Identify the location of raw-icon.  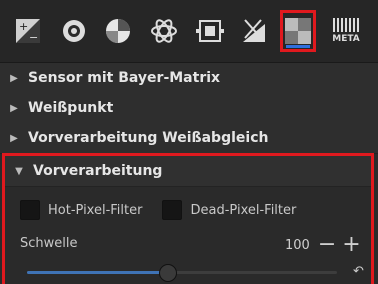
(254, 30).